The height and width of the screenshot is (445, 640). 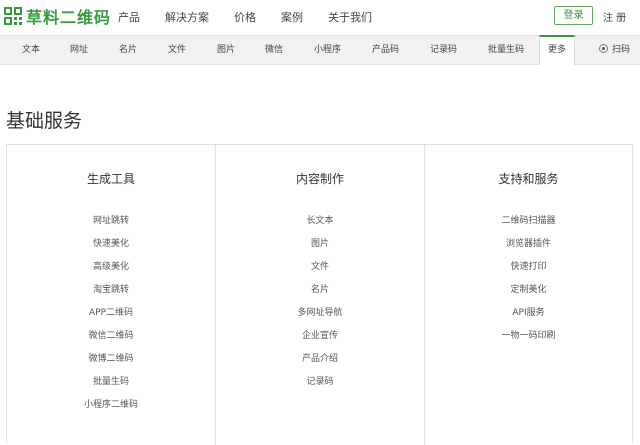 I want to click on brand-logo: 草料二维码, so click(x=57, y=16).